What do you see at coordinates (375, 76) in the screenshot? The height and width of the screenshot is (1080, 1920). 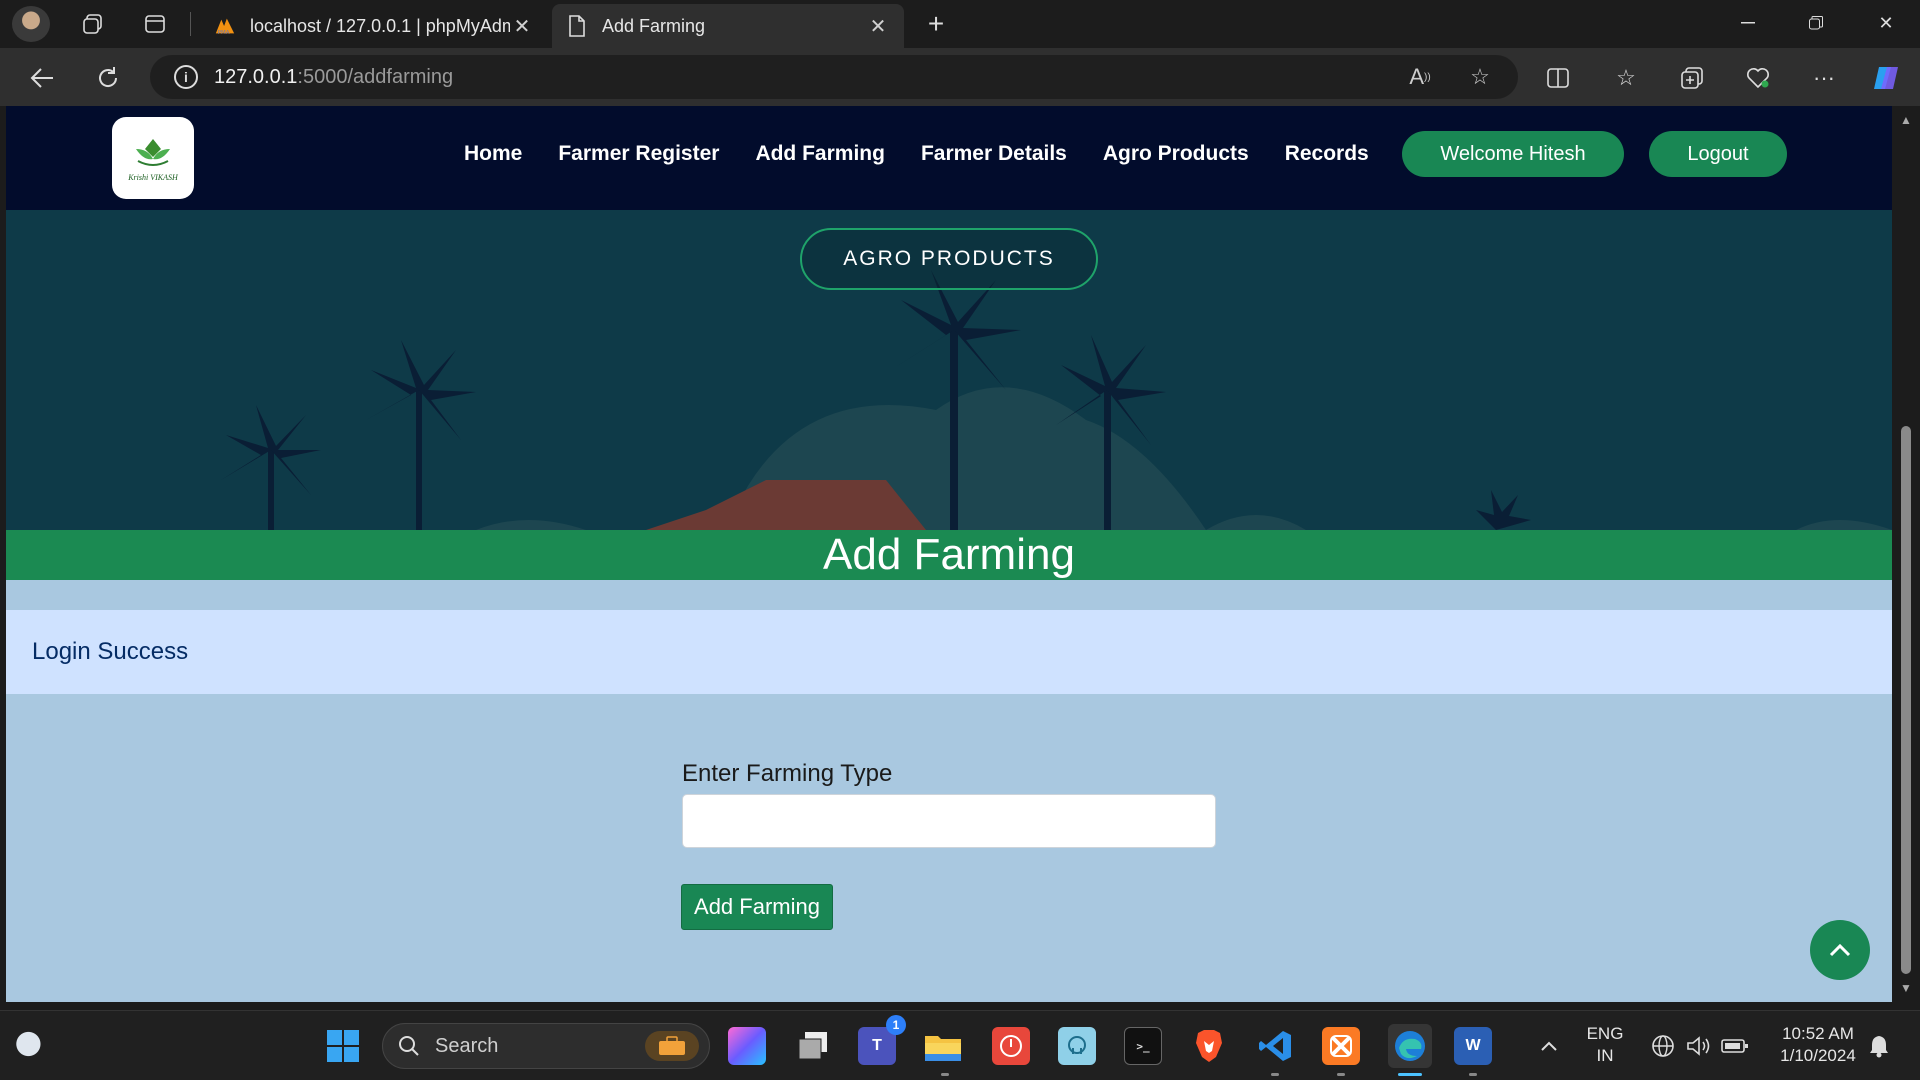 I see `url-path: :5000/addfarming` at bounding box center [375, 76].